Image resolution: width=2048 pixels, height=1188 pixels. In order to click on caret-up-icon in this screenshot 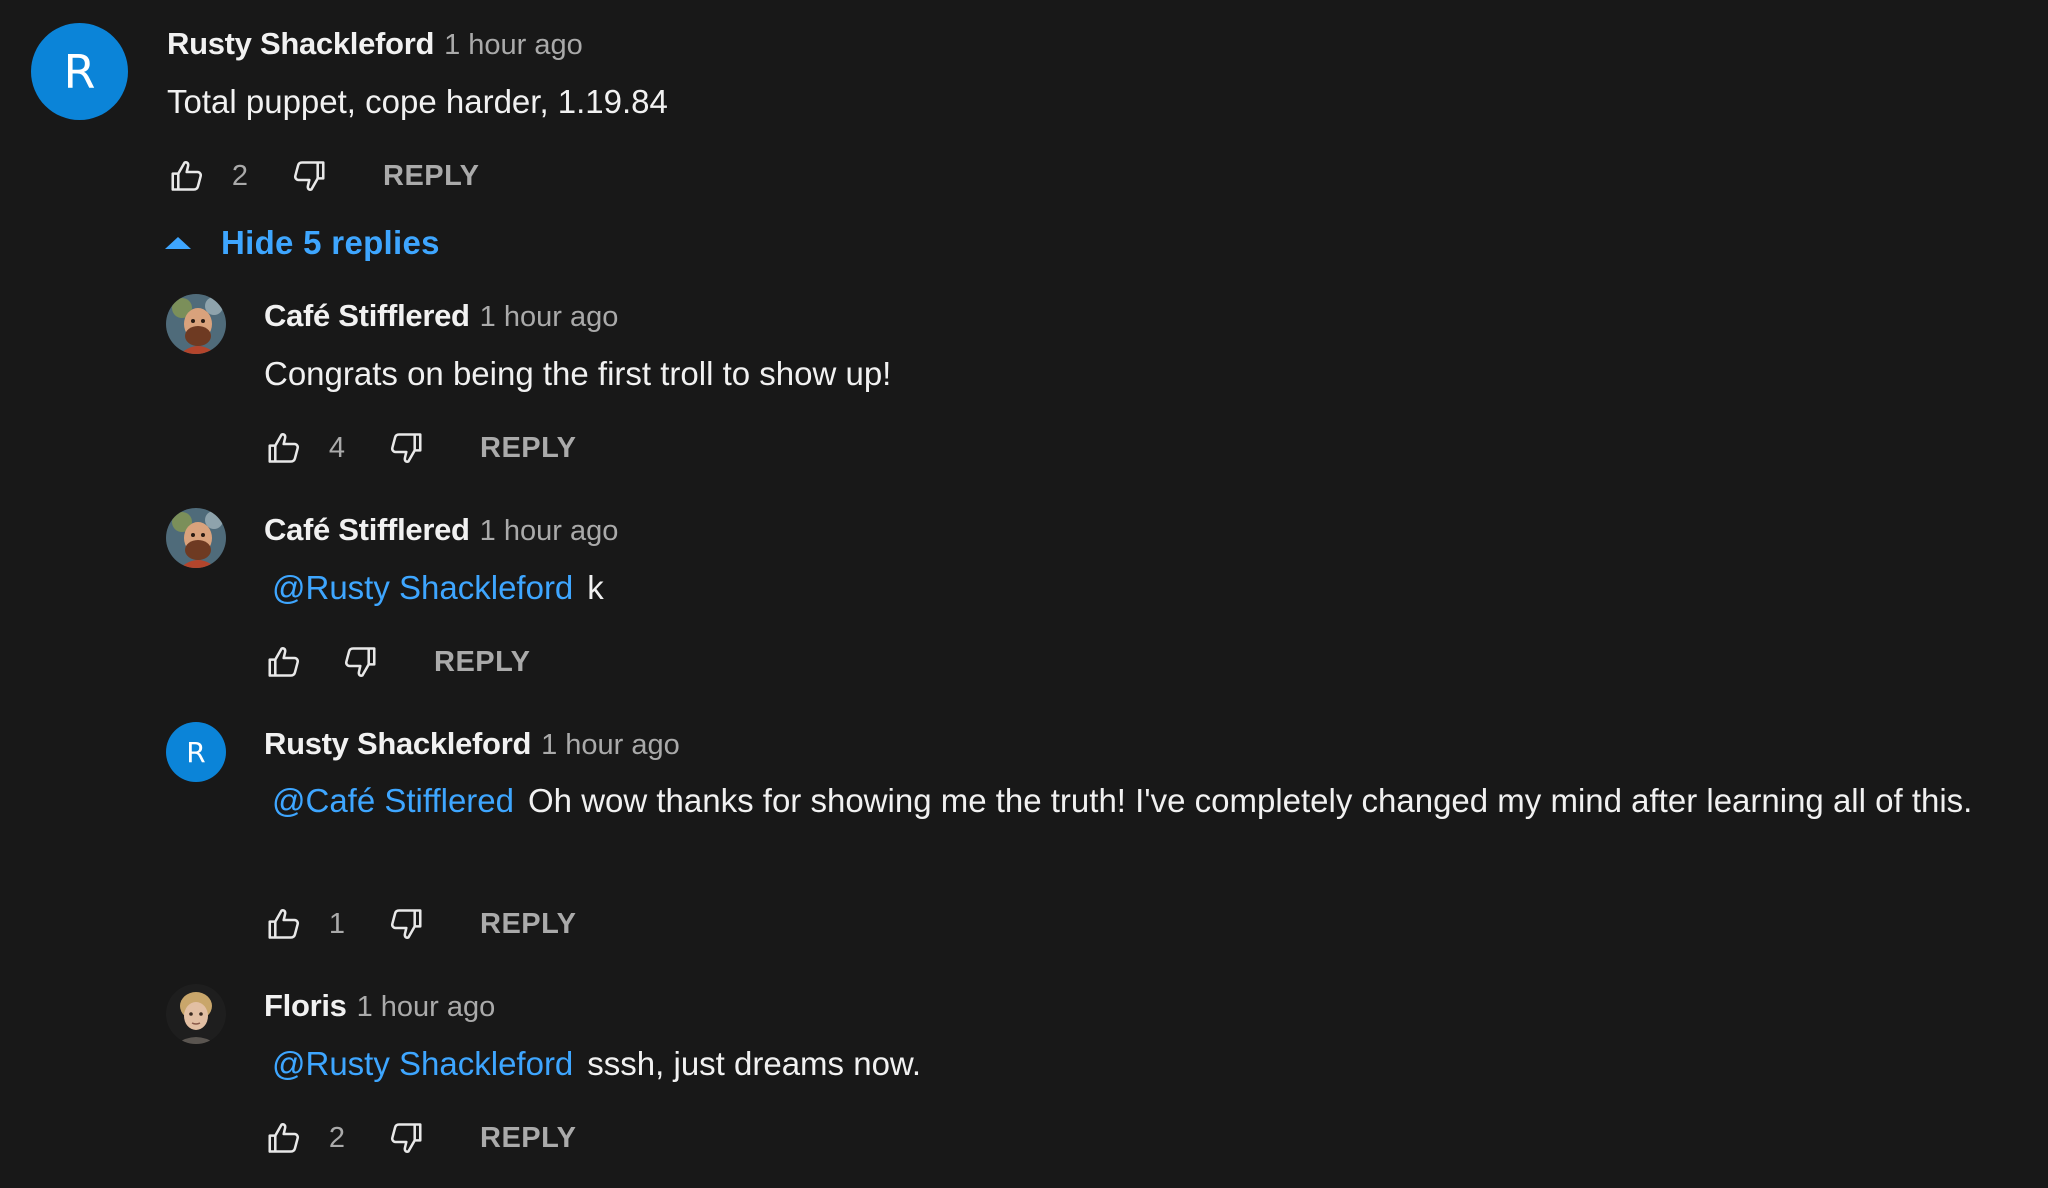, I will do `click(178, 243)`.